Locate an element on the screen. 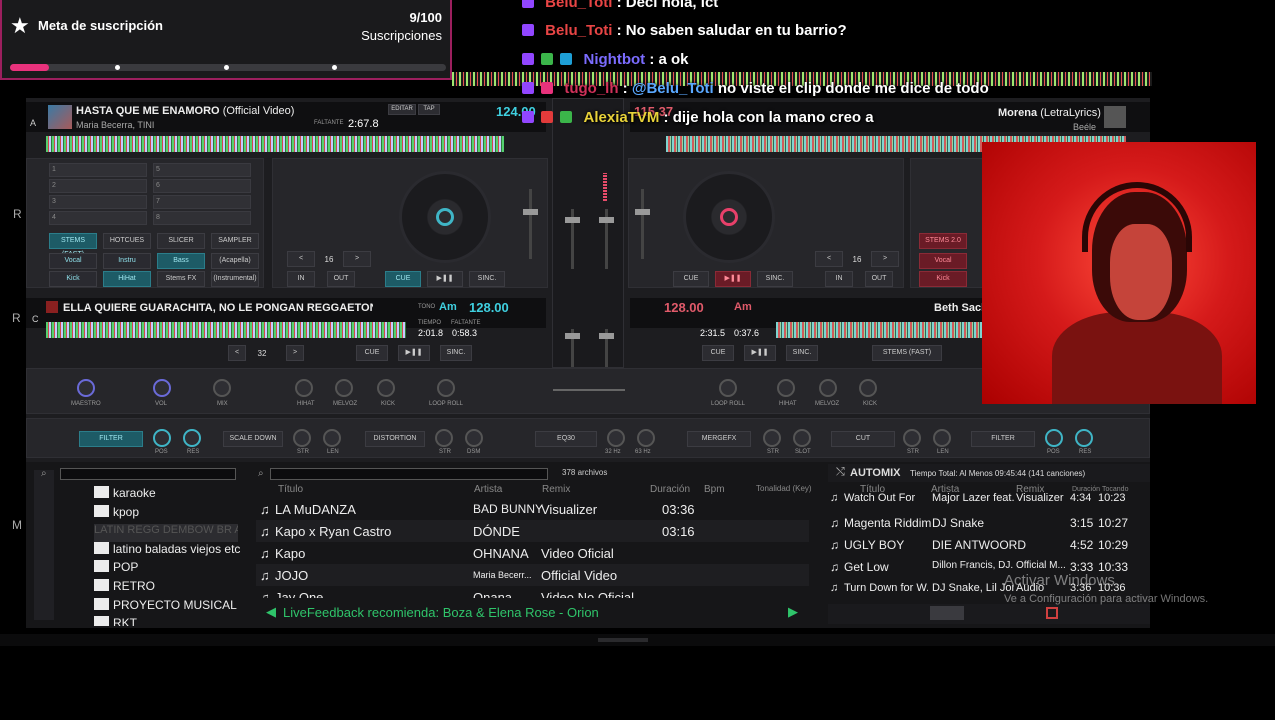  deck-b-play-button: ▶❚❚ is located at coordinates (733, 279).